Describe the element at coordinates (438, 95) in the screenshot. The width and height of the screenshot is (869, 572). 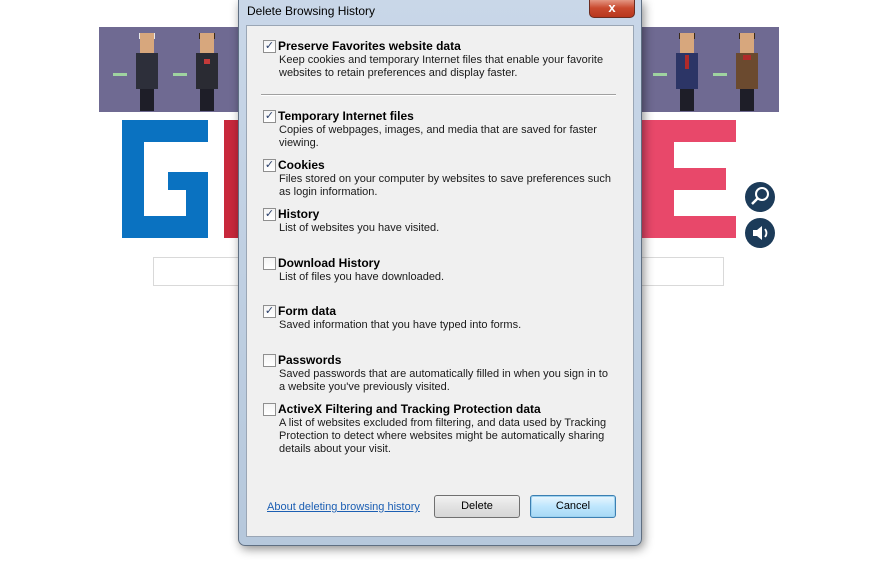
I see `separator` at that location.